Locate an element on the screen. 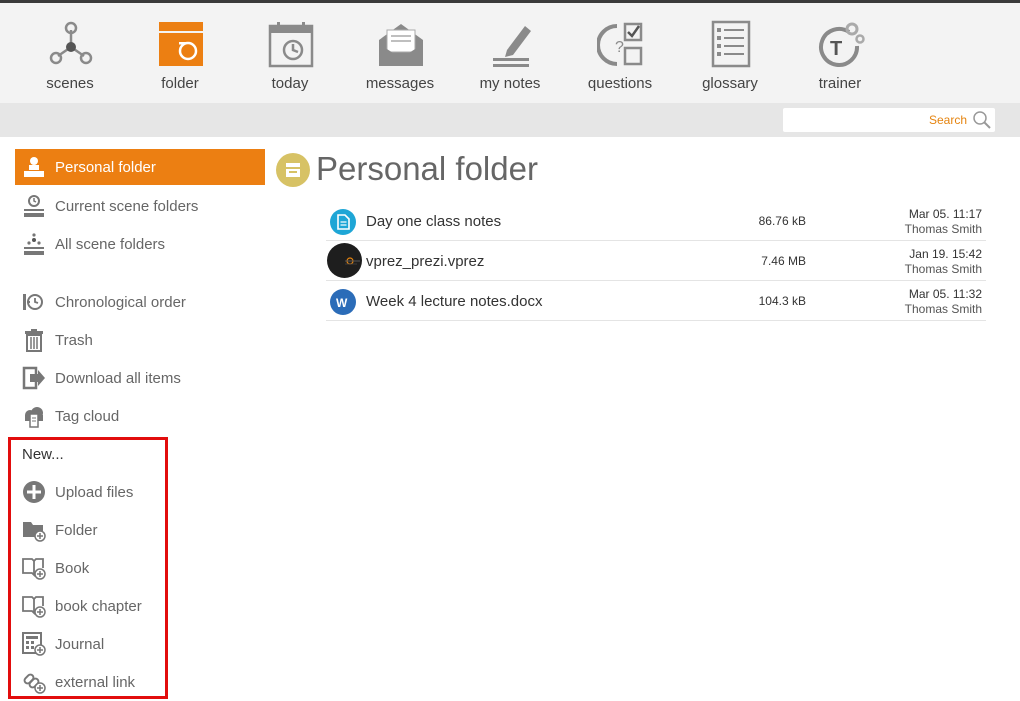 This screenshot has width=1020, height=701. nav-messages: messages is located at coordinates (400, 53).